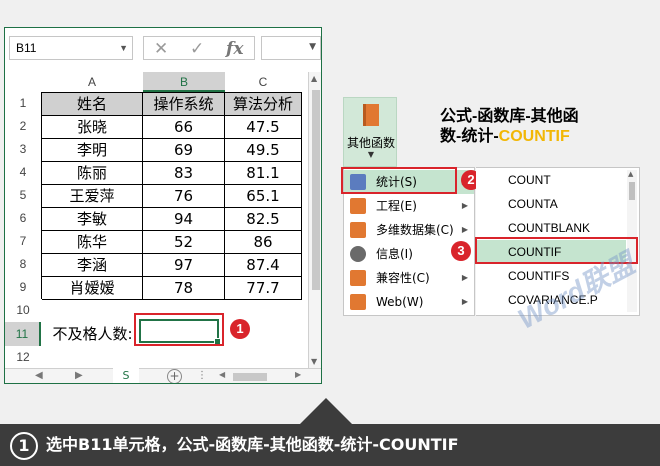 Image resolution: width=660 pixels, height=466 pixels. What do you see at coordinates (23, 172) in the screenshot?
I see `row-header: 4` at bounding box center [23, 172].